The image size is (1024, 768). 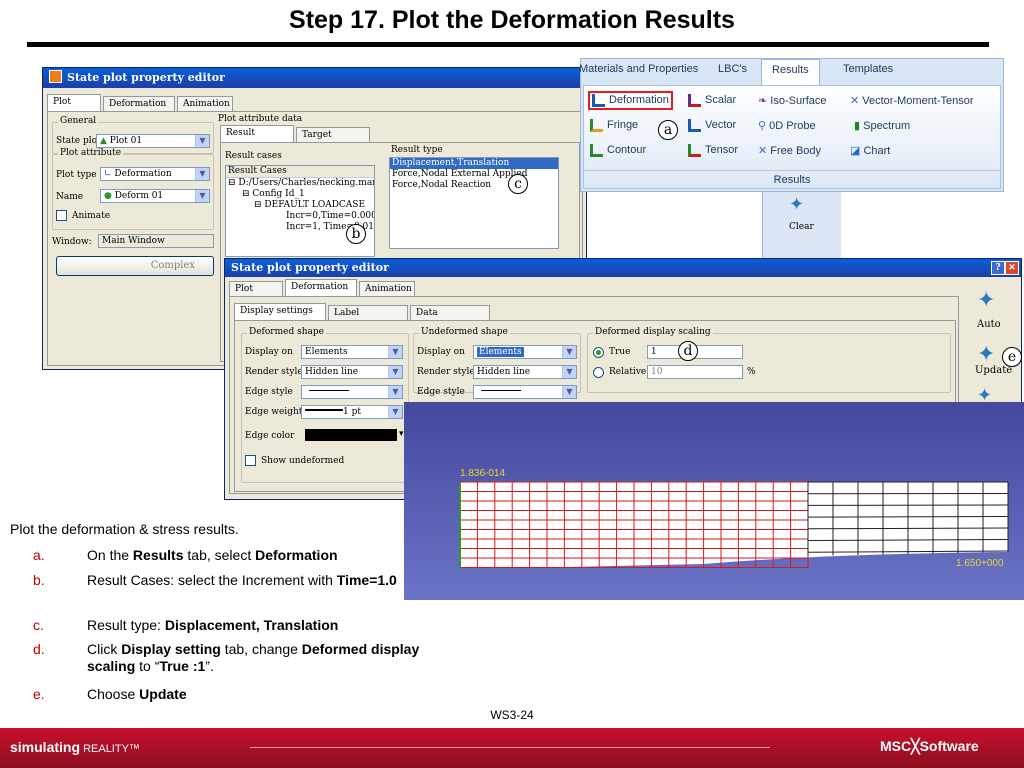 I want to click on edge-weight-select: 1 pt ▼, so click(x=352, y=412).